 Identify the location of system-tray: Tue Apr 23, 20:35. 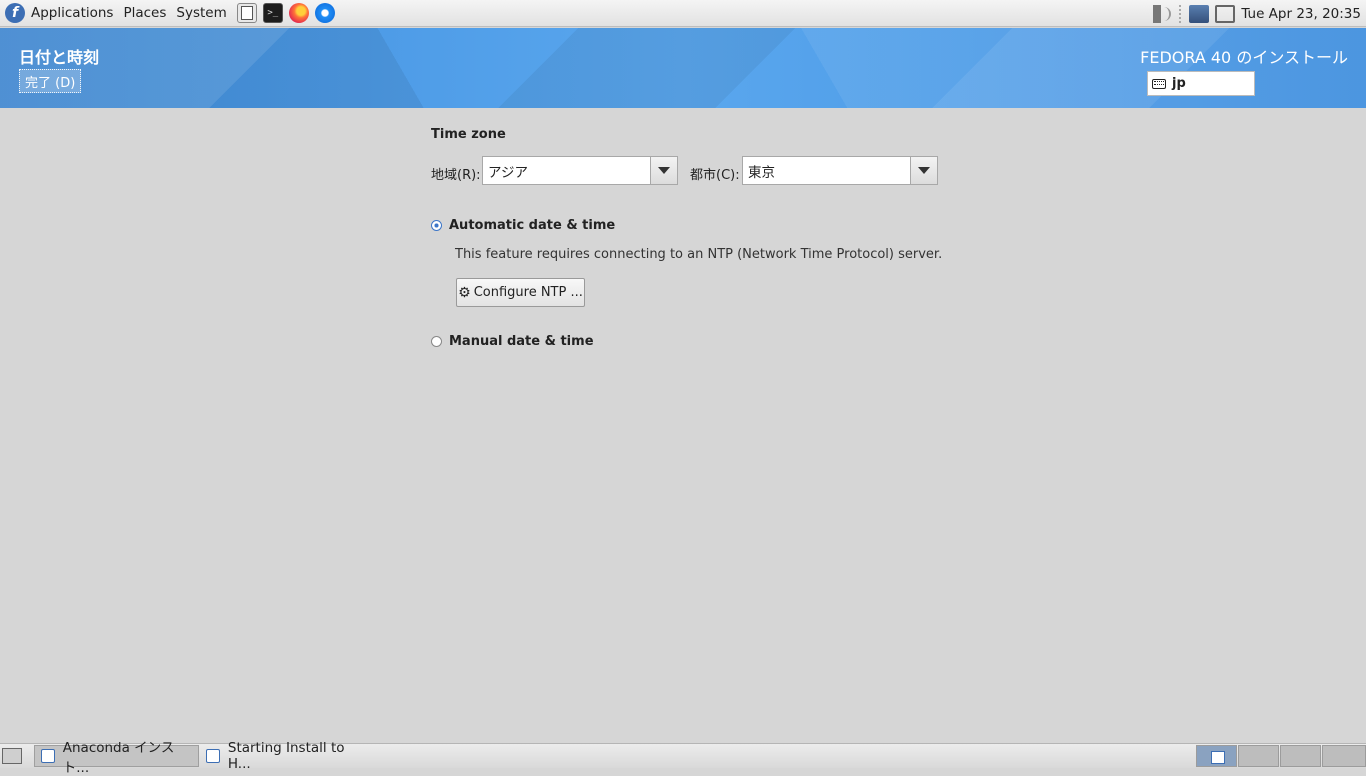
(1259, 13).